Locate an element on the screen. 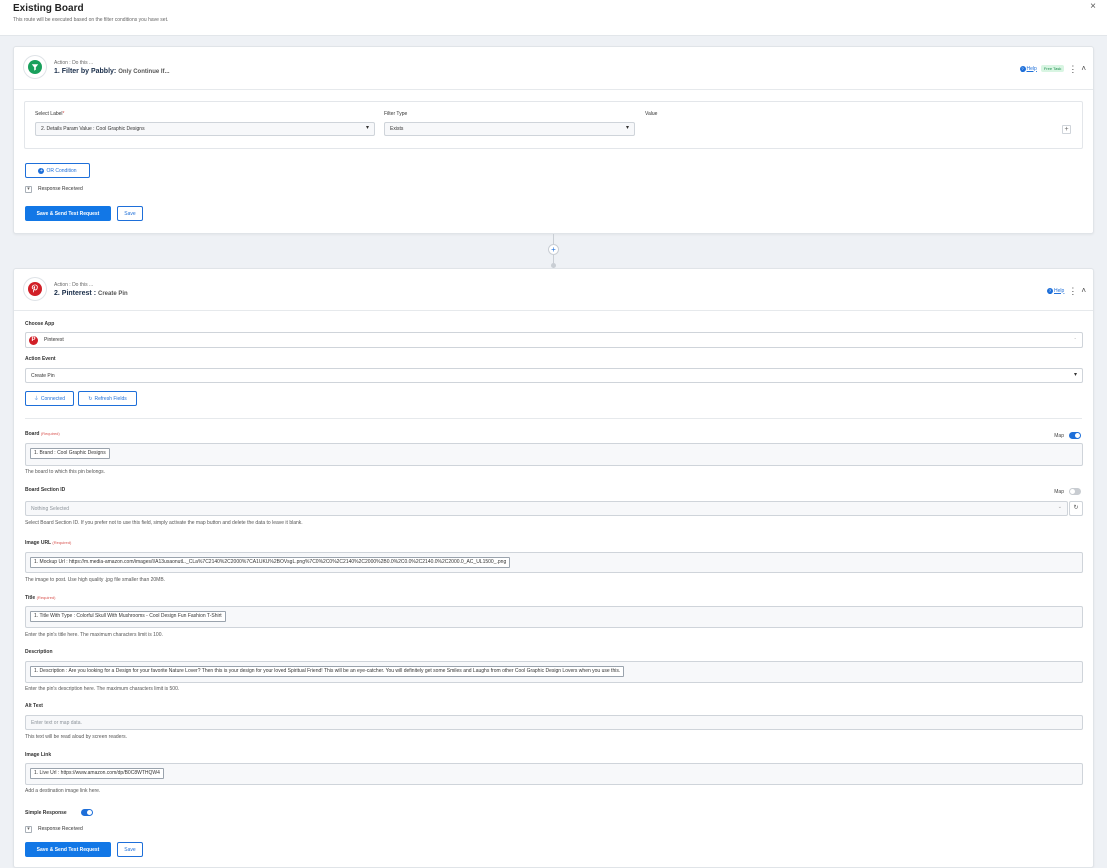 The height and width of the screenshot is (868, 1107). image-url-label: Image URL (Required) is located at coordinates (48, 543).